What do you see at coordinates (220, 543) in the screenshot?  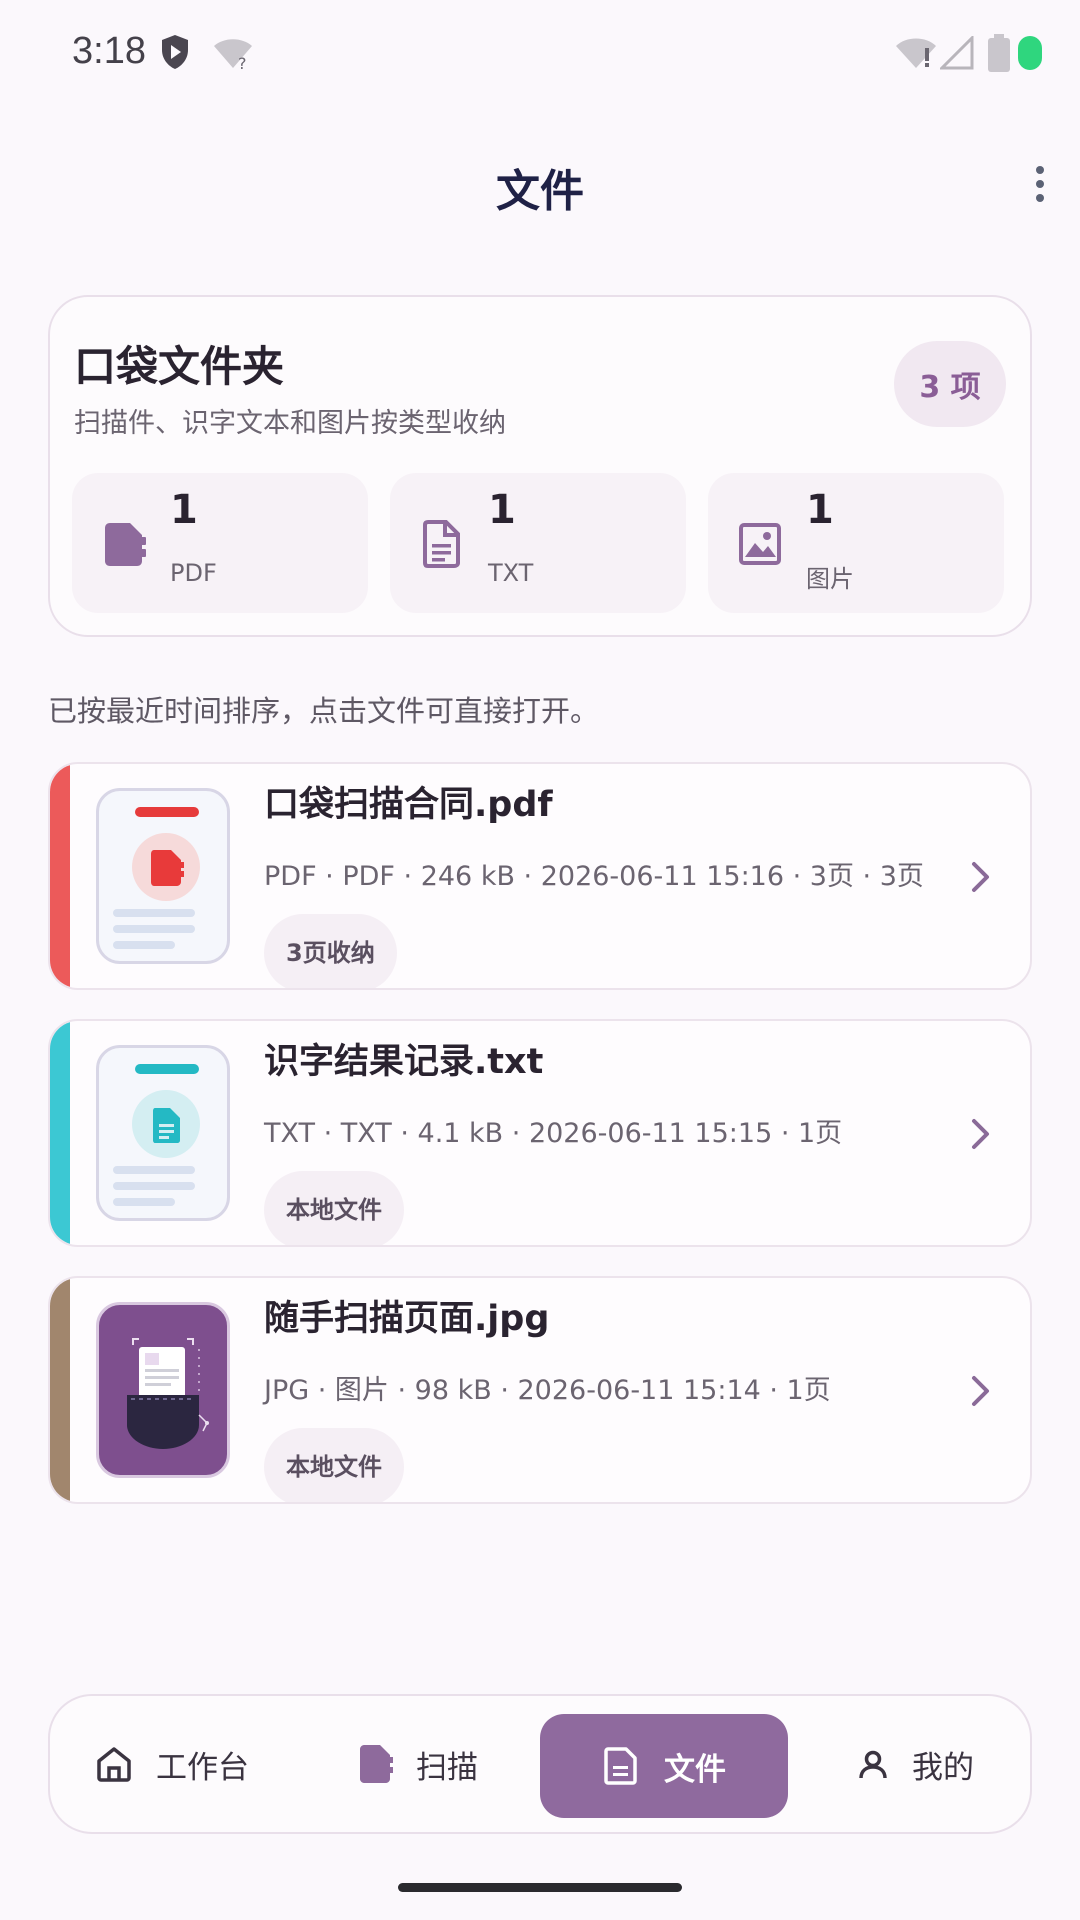 I see `stat-pdf: 1 PDF` at bounding box center [220, 543].